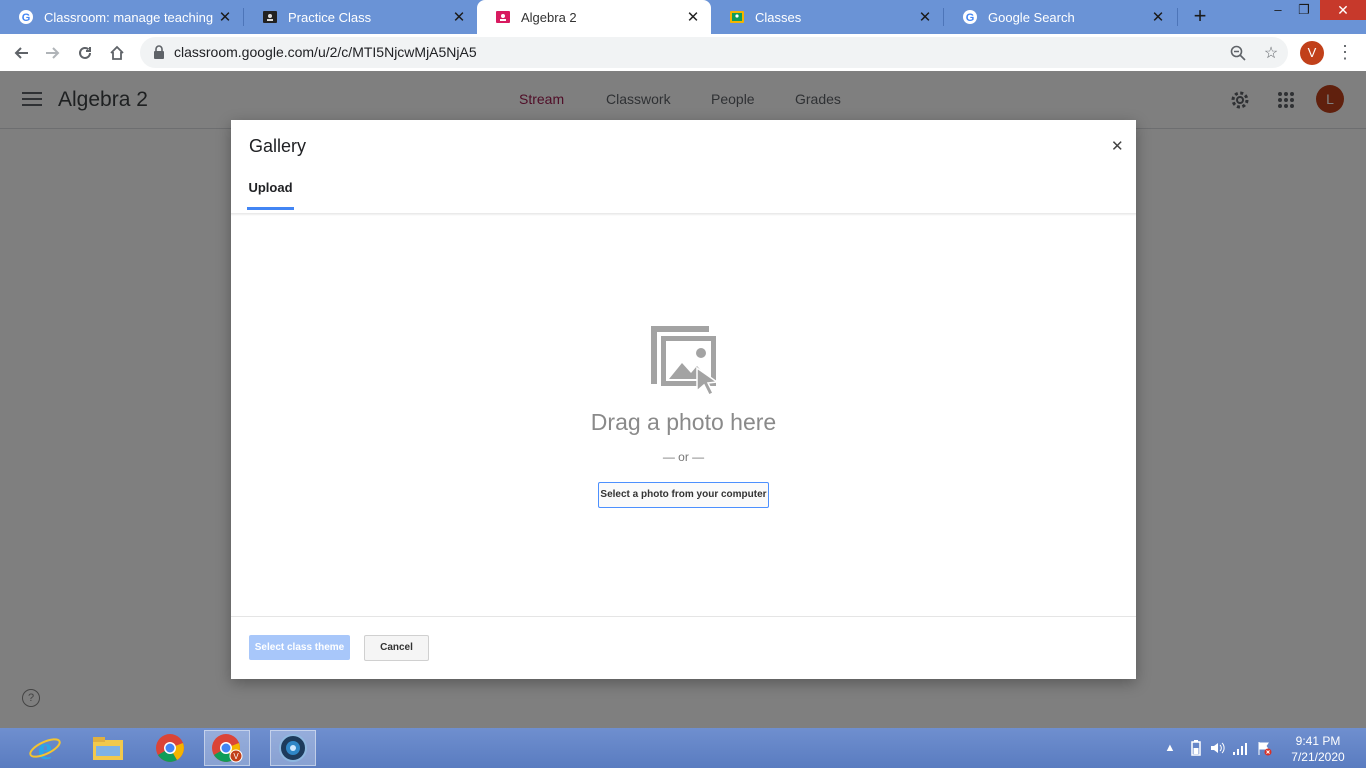 The image size is (1366, 768). Describe the element at coordinates (170, 748) in the screenshot. I see `chrome-icon` at that location.